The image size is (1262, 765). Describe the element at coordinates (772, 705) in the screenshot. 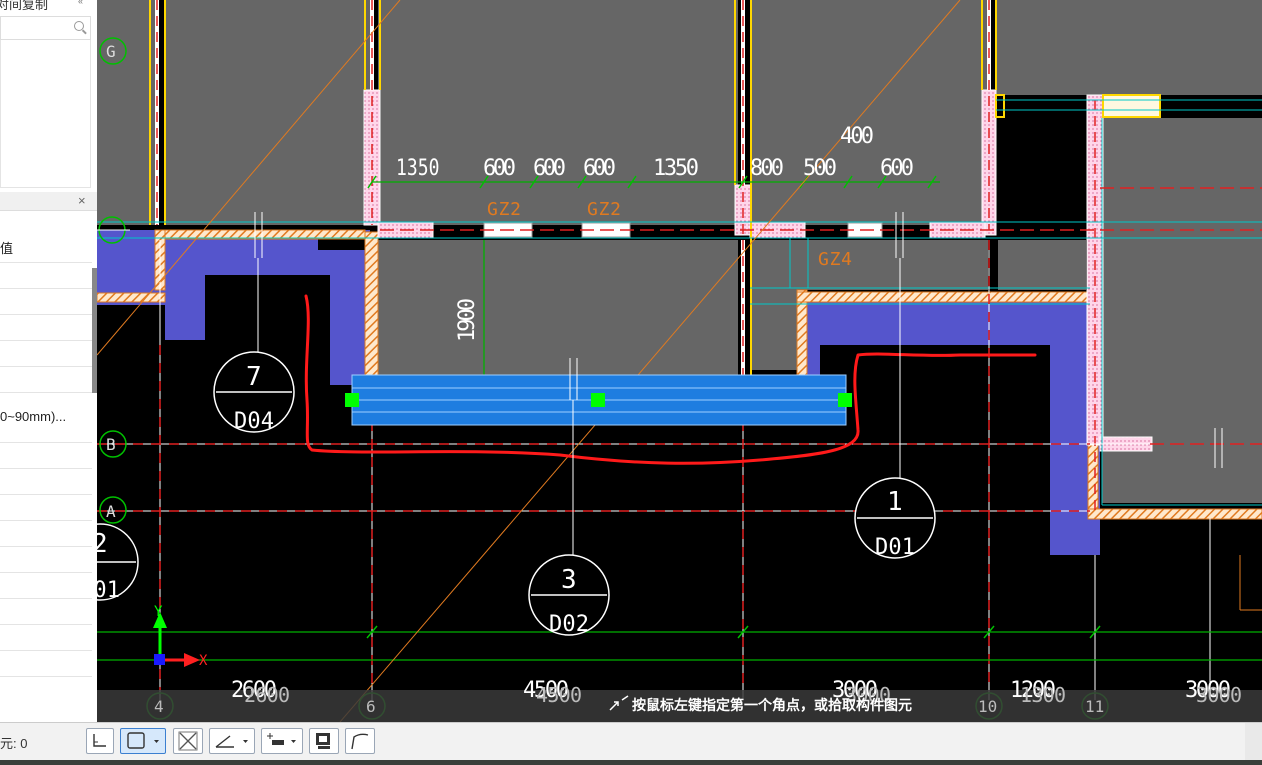

I see `command-prompt-text: 按鼠标左键指定第一个角点，或拾取构件图元` at that location.